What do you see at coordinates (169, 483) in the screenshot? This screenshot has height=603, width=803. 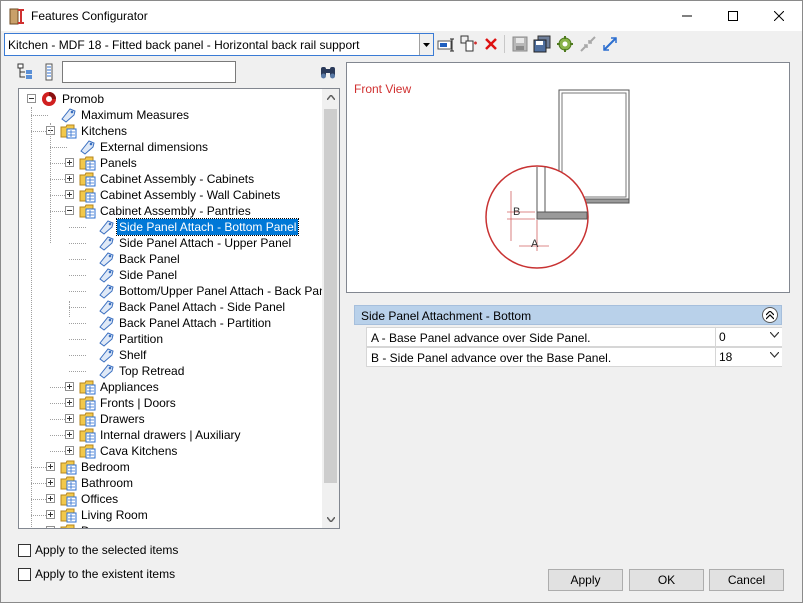 I see `tree-item: Bathroom` at bounding box center [169, 483].